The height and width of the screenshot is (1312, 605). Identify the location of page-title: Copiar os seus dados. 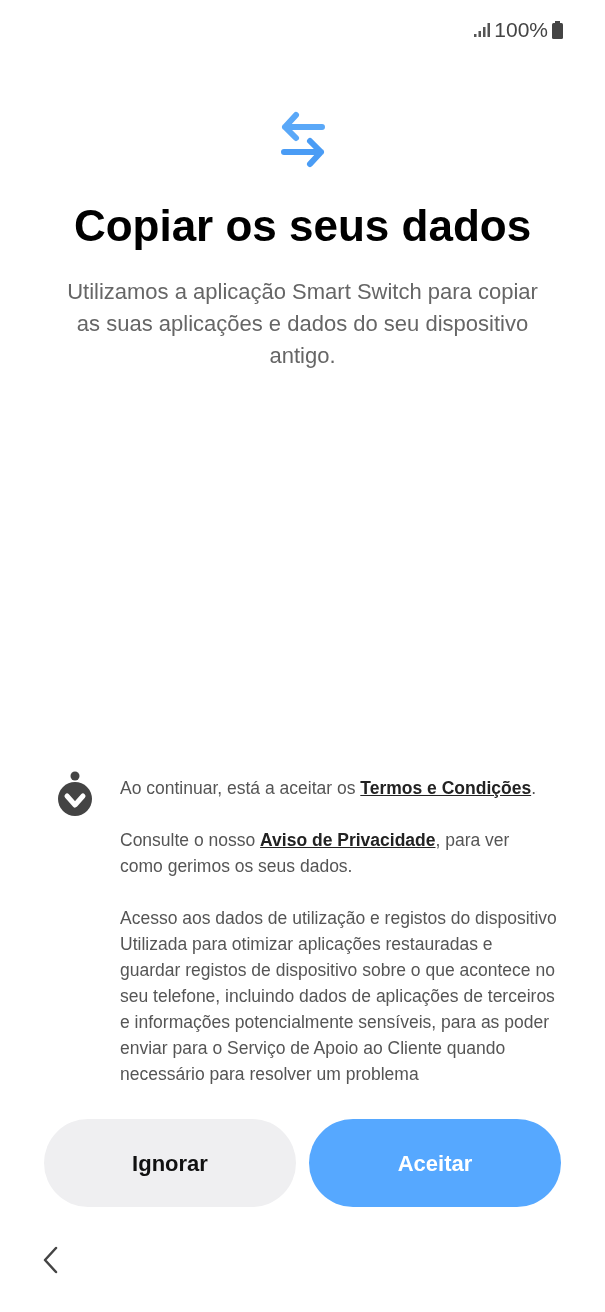
(302, 226).